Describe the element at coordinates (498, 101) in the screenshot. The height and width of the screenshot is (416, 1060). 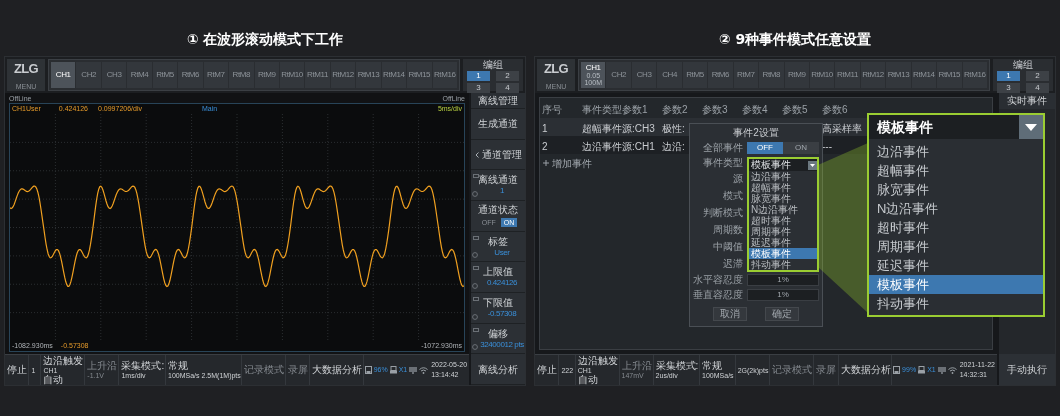
I see `sidebar-header: 离线管理` at that location.